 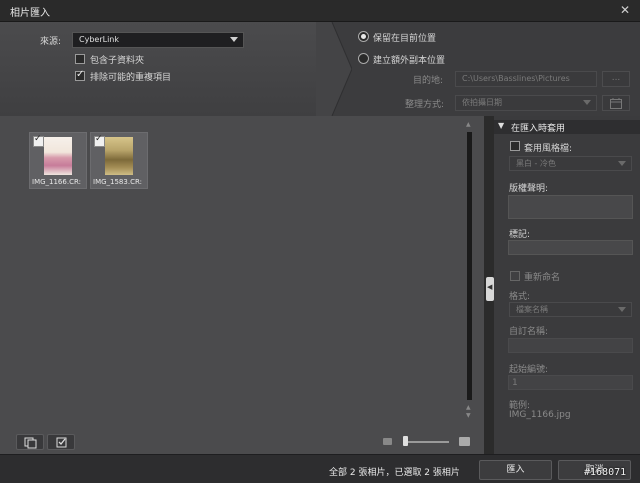 What do you see at coordinates (570, 309) in the screenshot?
I see `format-dropdown: 檔案名稱` at bounding box center [570, 309].